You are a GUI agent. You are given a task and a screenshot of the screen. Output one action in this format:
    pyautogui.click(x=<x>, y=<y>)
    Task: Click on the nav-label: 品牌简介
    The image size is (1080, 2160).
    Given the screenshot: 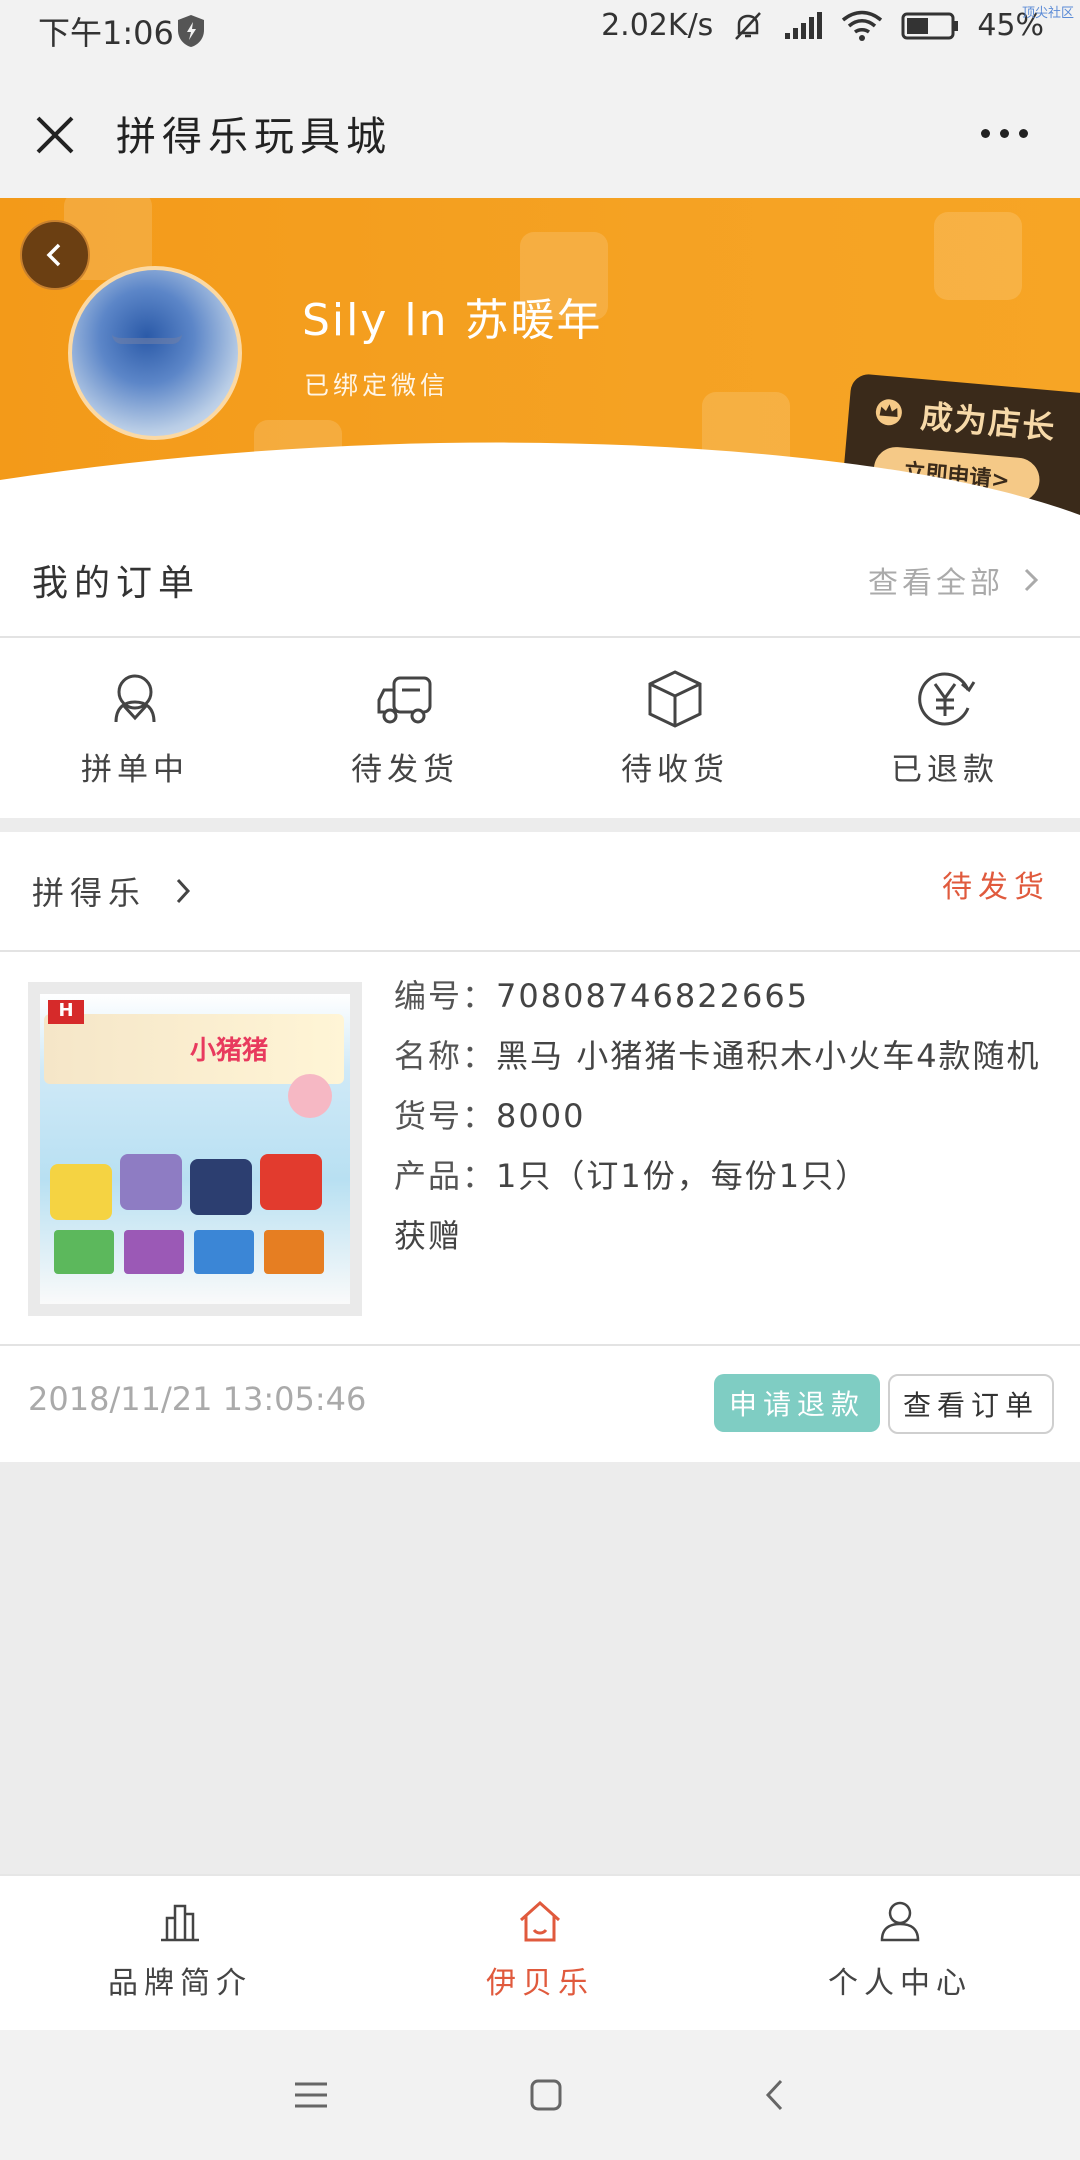 What is the action you would take?
    pyautogui.click(x=180, y=1983)
    